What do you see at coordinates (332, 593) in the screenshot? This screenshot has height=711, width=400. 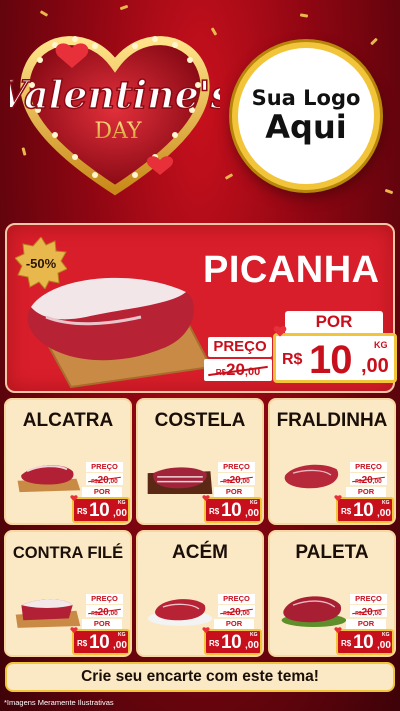 I see `product-card: PALETA PREÇO R$20,00 POR R$ 10,00 KG` at bounding box center [332, 593].